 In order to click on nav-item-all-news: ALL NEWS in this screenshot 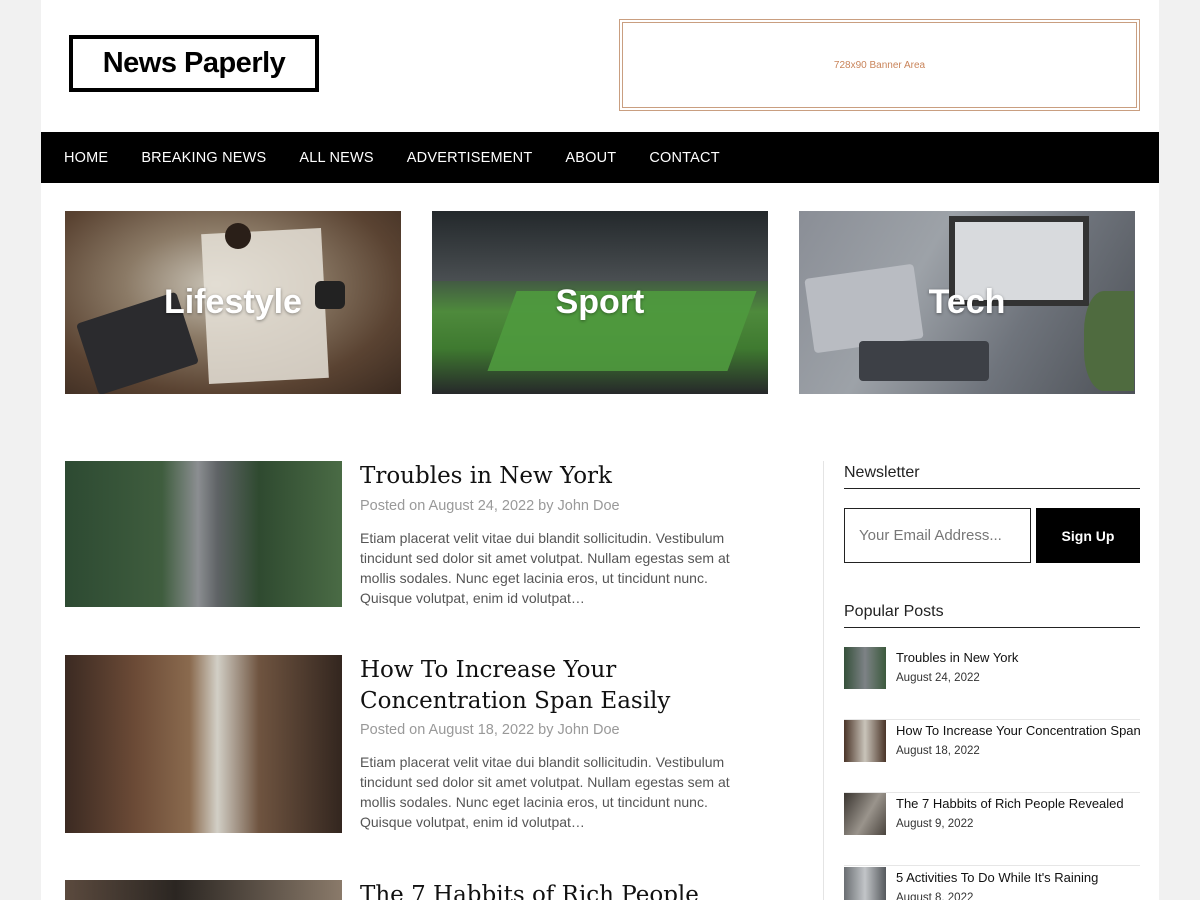, I will do `click(336, 158)`.